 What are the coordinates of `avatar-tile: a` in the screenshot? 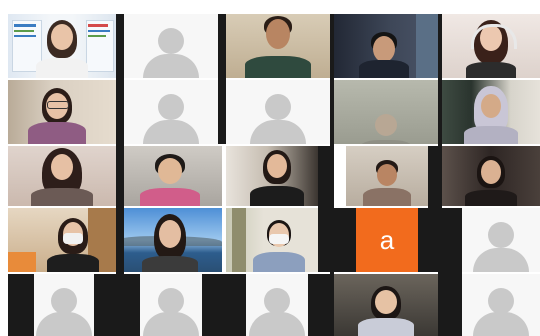 It's located at (386, 240).